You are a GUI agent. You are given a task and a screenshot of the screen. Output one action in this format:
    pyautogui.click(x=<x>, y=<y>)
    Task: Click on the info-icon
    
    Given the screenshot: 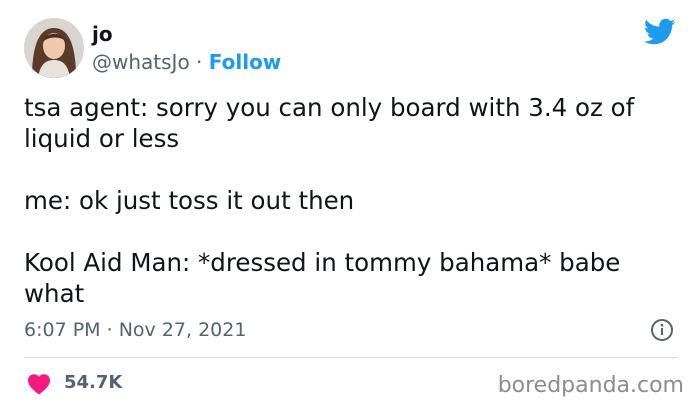 What is the action you would take?
    pyautogui.click(x=662, y=330)
    